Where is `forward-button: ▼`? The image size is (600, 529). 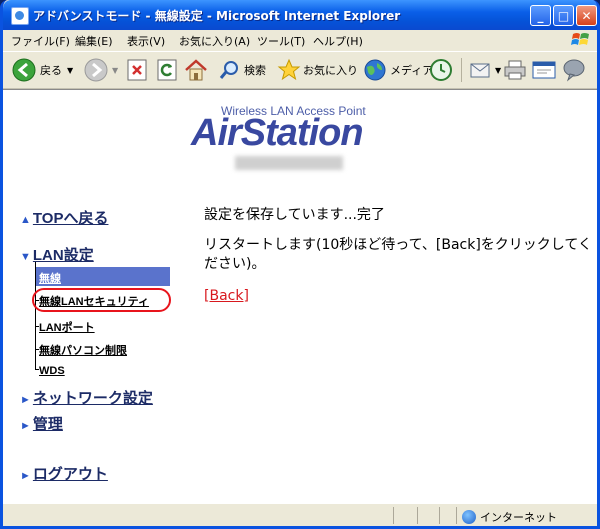
forward-button: ▼ is located at coordinates (100, 70).